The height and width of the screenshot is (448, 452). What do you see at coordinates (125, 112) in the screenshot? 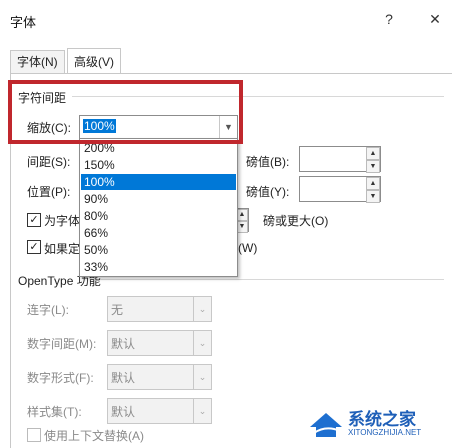
I see `highlight-annotation` at bounding box center [125, 112].